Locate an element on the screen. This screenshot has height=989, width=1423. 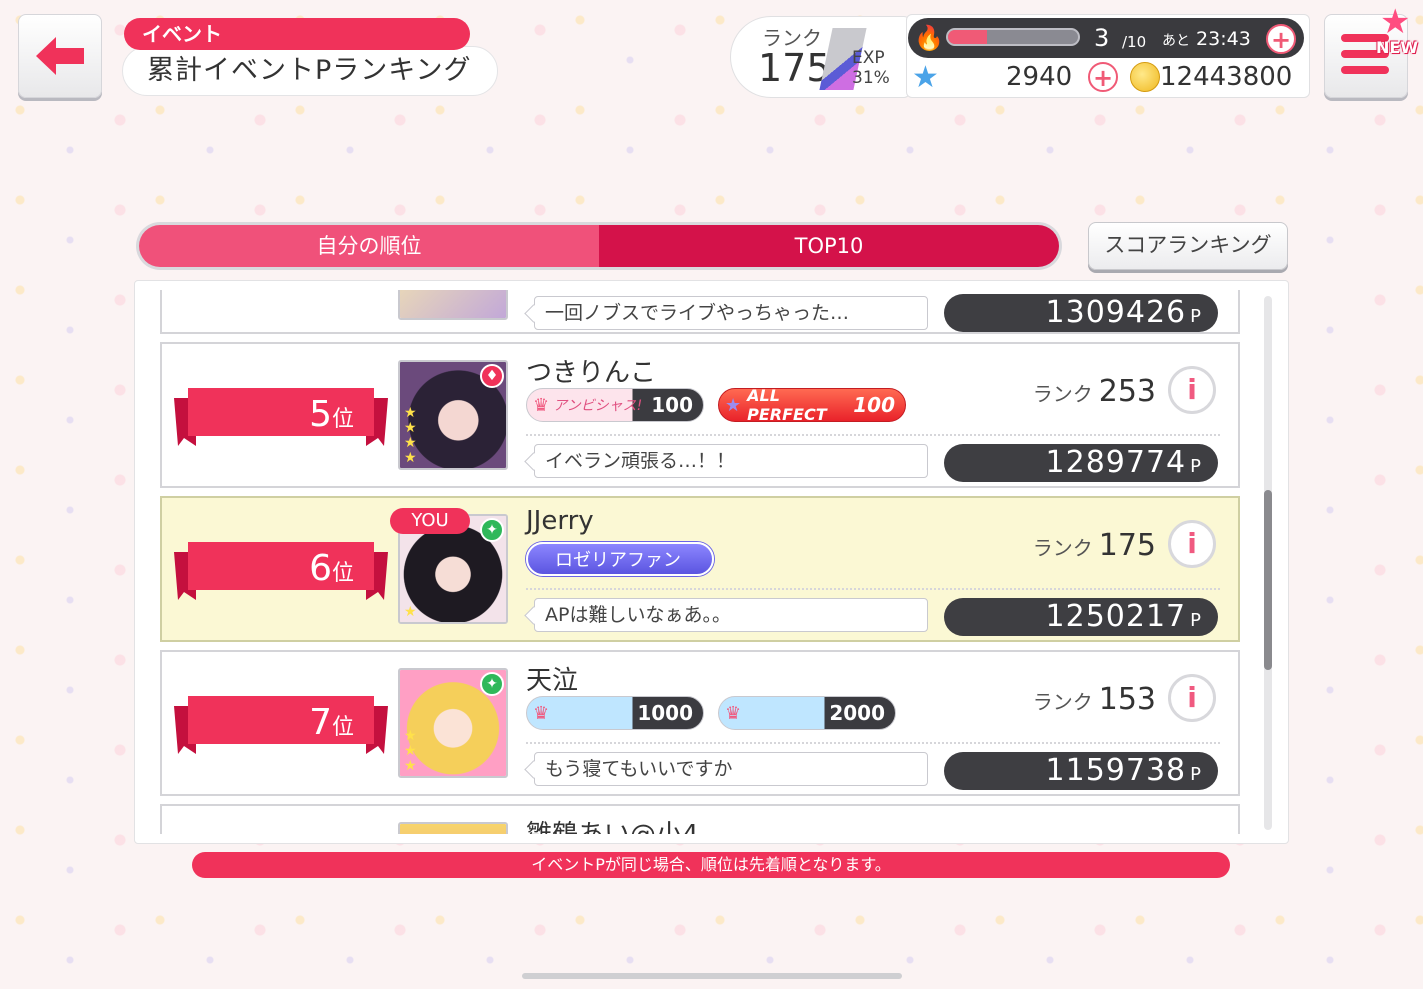
event-points: 1289774 P is located at coordinates (1081, 463).